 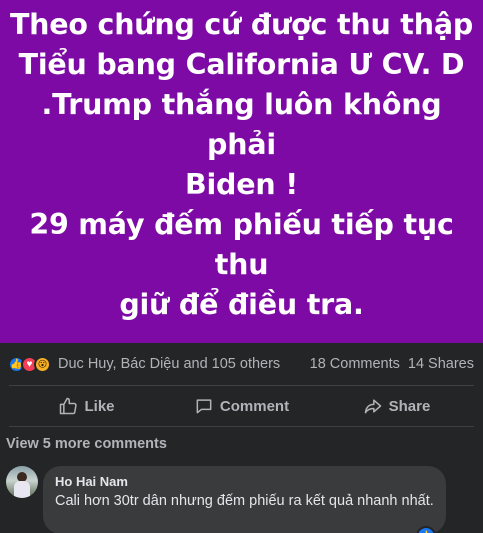 What do you see at coordinates (69, 406) in the screenshot?
I see `thumbs-up-icon` at bounding box center [69, 406].